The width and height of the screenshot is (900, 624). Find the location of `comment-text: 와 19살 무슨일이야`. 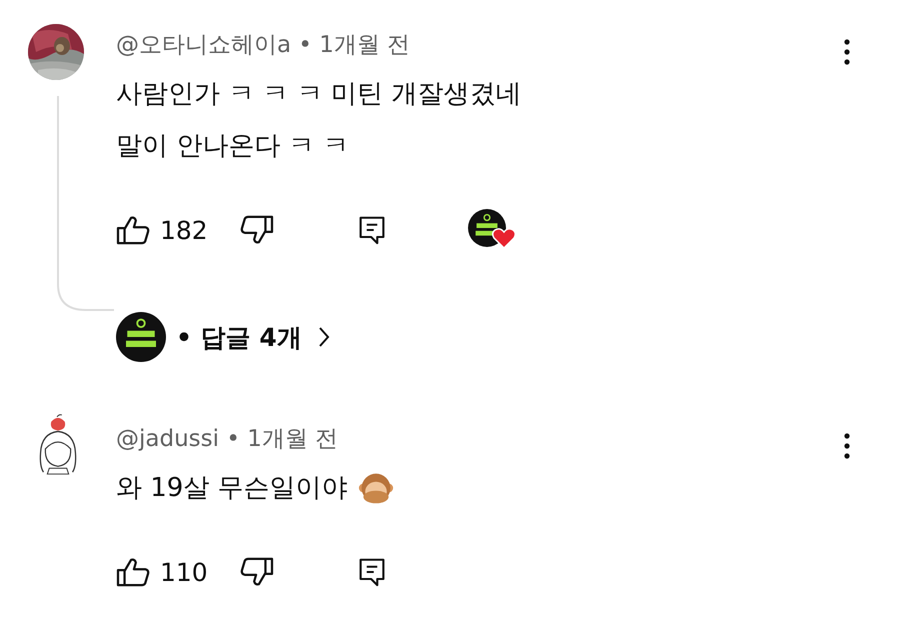

comment-text: 와 19살 무슨일이야 is located at coordinates (232, 488).